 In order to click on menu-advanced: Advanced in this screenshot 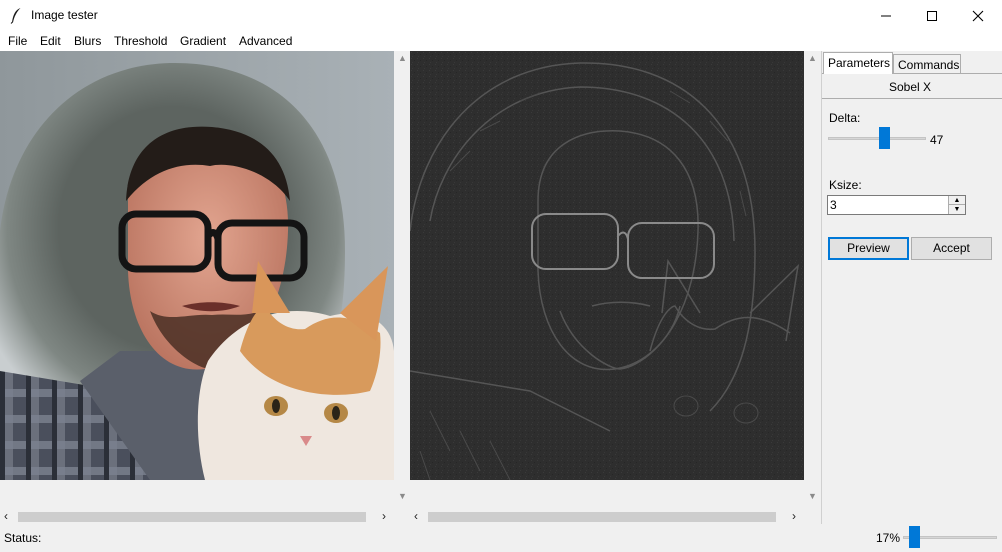, I will do `click(265, 41)`.